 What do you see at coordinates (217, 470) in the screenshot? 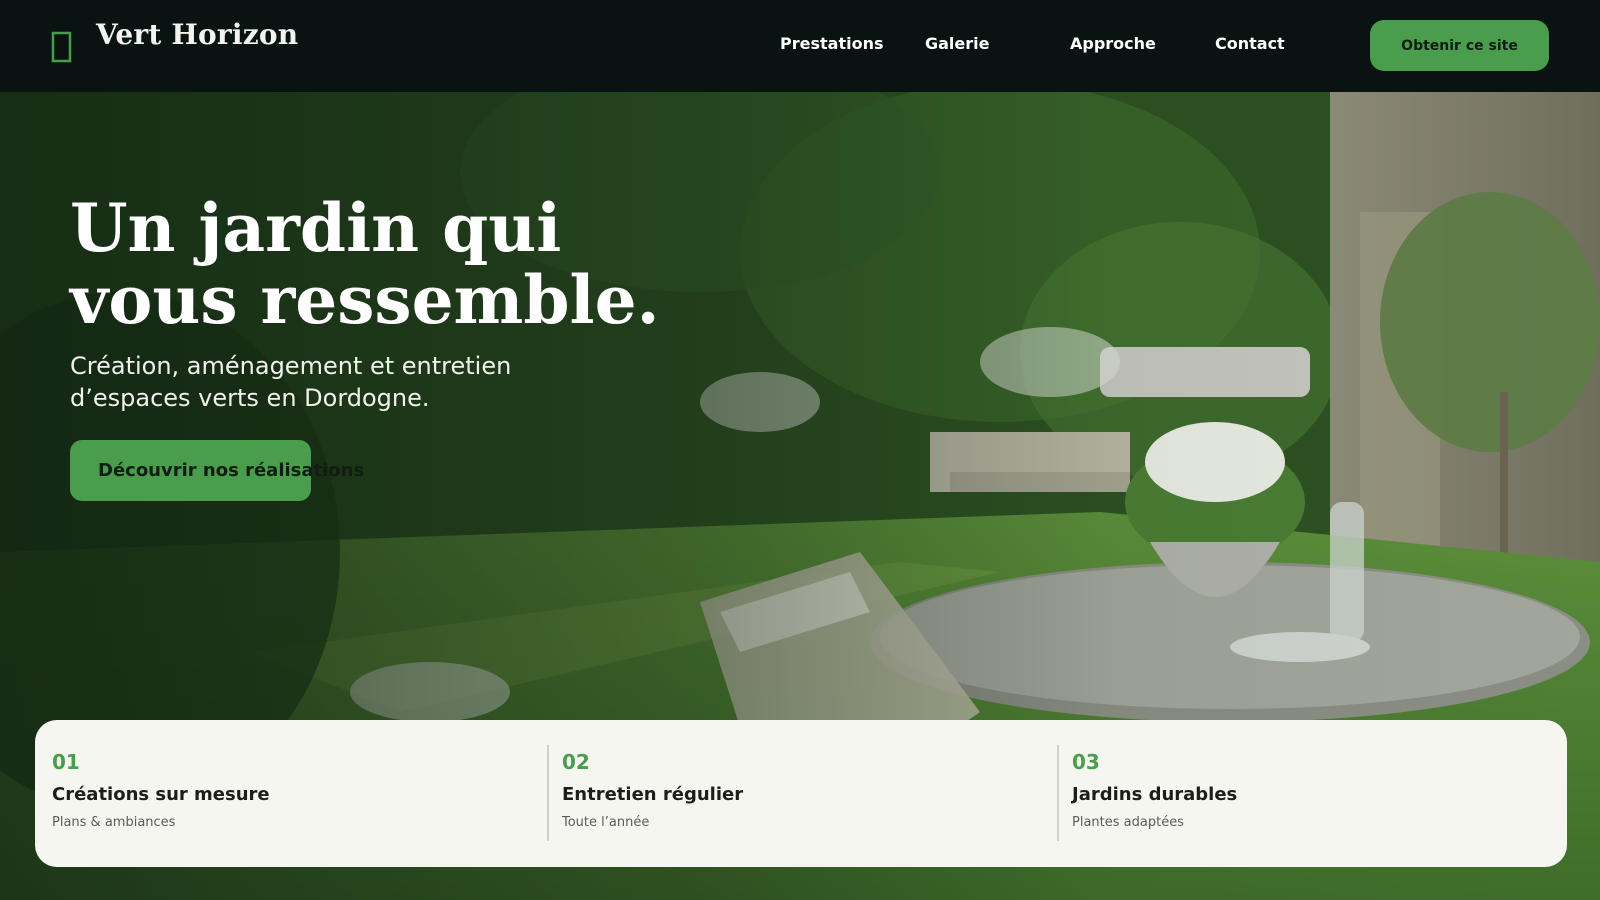
I see `view-projects-button: Découvrir nos réalisations` at bounding box center [217, 470].